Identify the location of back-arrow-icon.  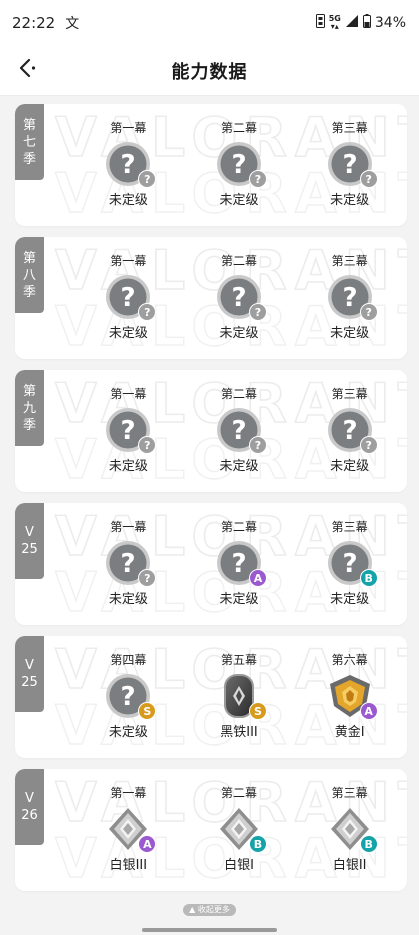
(27, 70).